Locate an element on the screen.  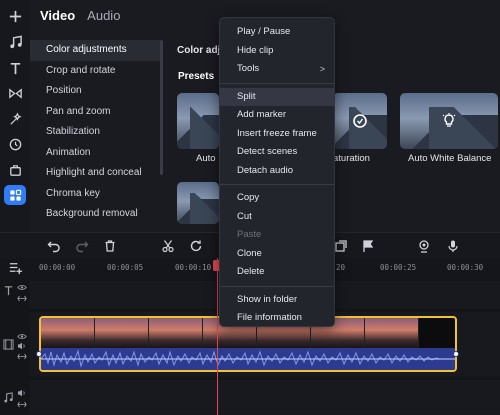
menu-item-play-pause: Play / Pause is located at coordinates (277, 32).